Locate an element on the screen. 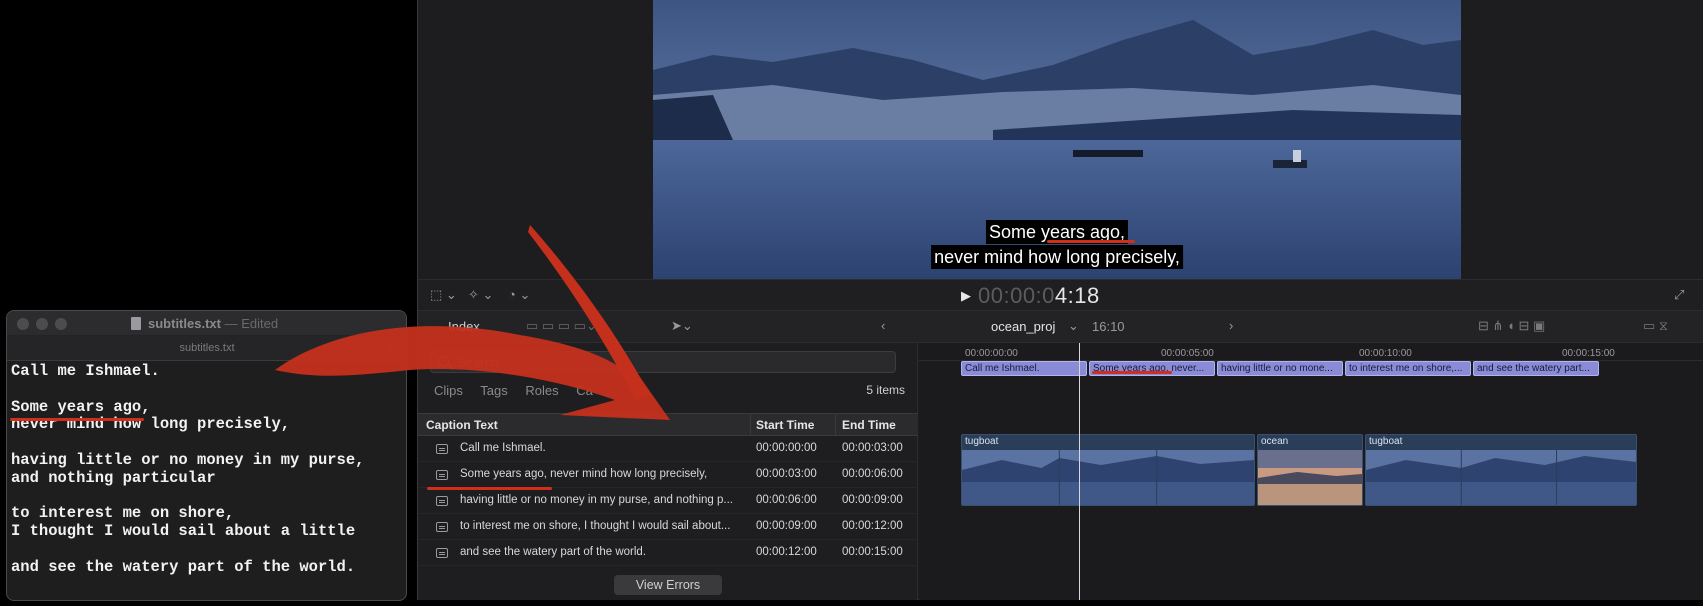 Image resolution: width=1703 pixels, height=606 pixels. add-tab-button: + is located at coordinates (389, 347).